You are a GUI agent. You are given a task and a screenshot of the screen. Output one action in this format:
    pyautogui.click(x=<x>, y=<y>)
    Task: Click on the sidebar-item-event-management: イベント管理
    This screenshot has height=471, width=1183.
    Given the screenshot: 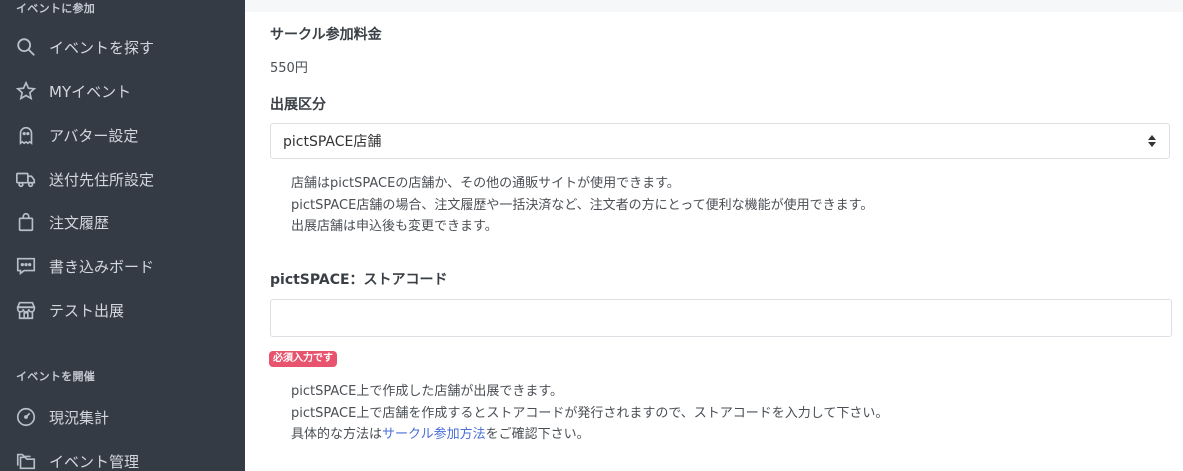 What is the action you would take?
    pyautogui.click(x=122, y=456)
    